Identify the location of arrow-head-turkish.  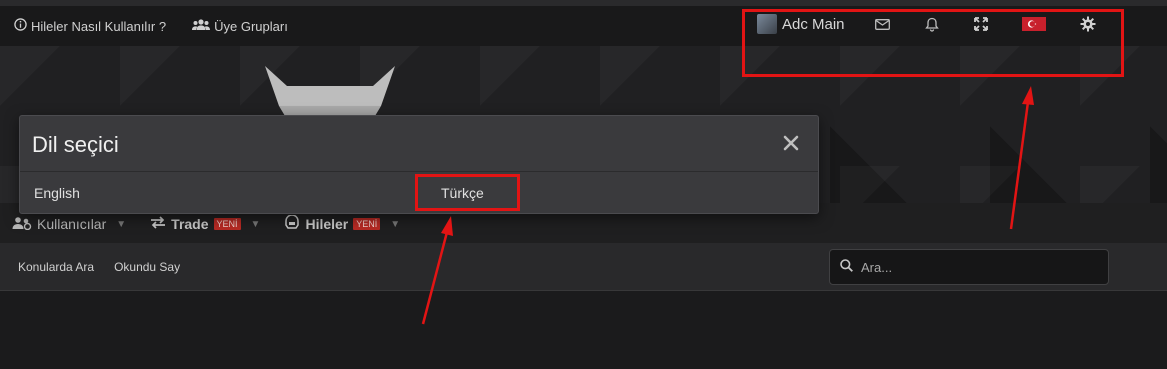
(447, 226).